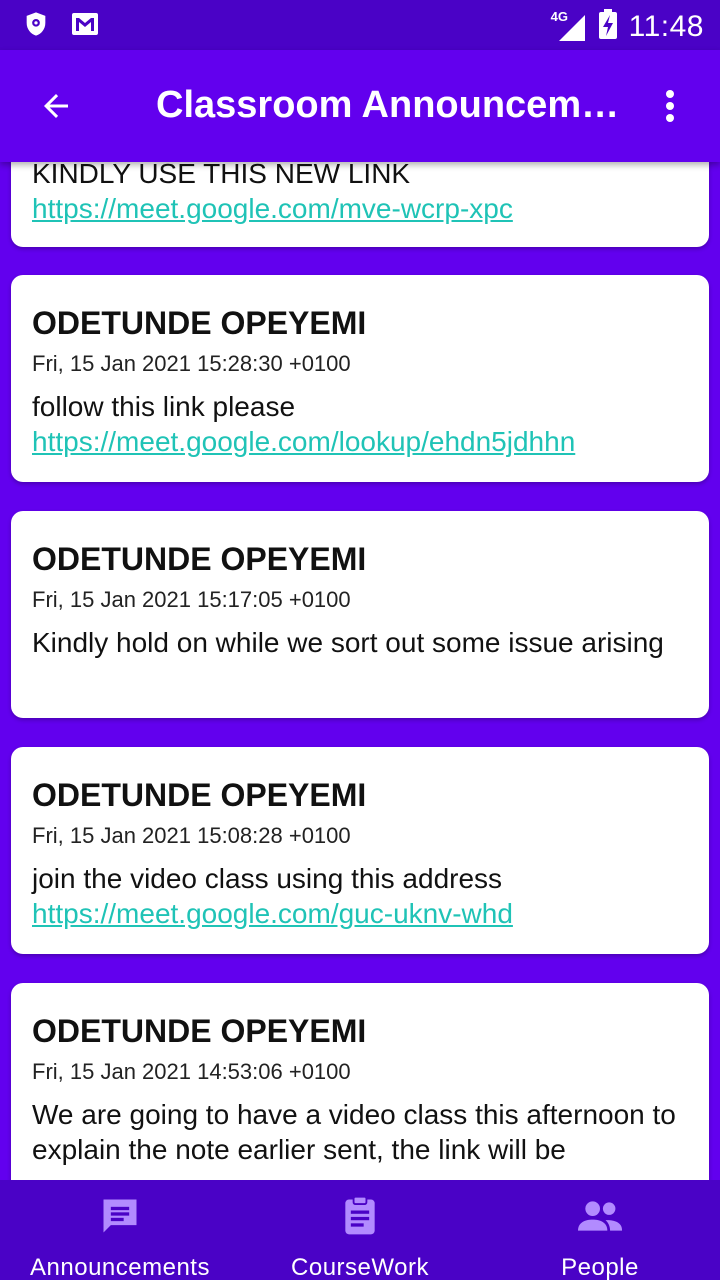 The height and width of the screenshot is (1280, 720). What do you see at coordinates (191, 835) in the screenshot?
I see `announcement-date: Fri, 15 Jan 2021 15:08:28 +0100` at bounding box center [191, 835].